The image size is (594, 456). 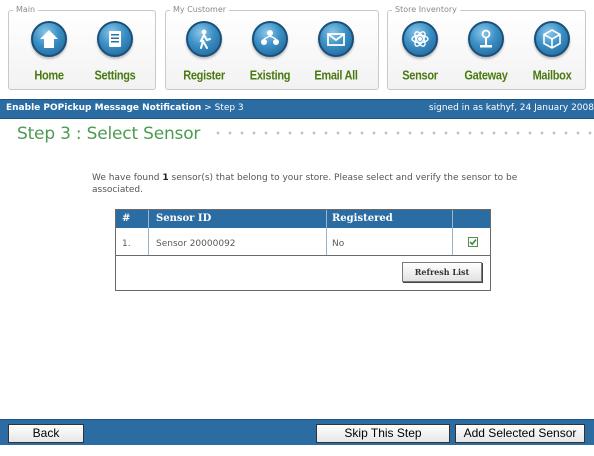 I want to click on message-prefix: We have found, so click(x=127, y=178).